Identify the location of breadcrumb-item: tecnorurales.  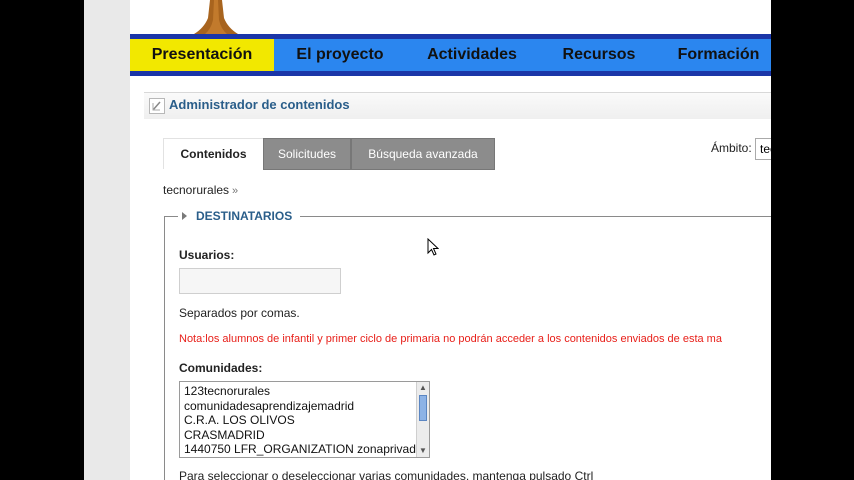
(196, 190).